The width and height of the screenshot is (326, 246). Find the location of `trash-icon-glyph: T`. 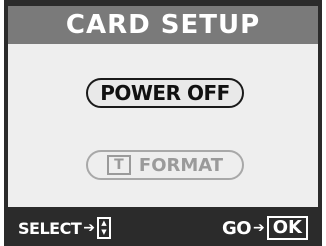

trash-icon-glyph: T is located at coordinates (119, 165).